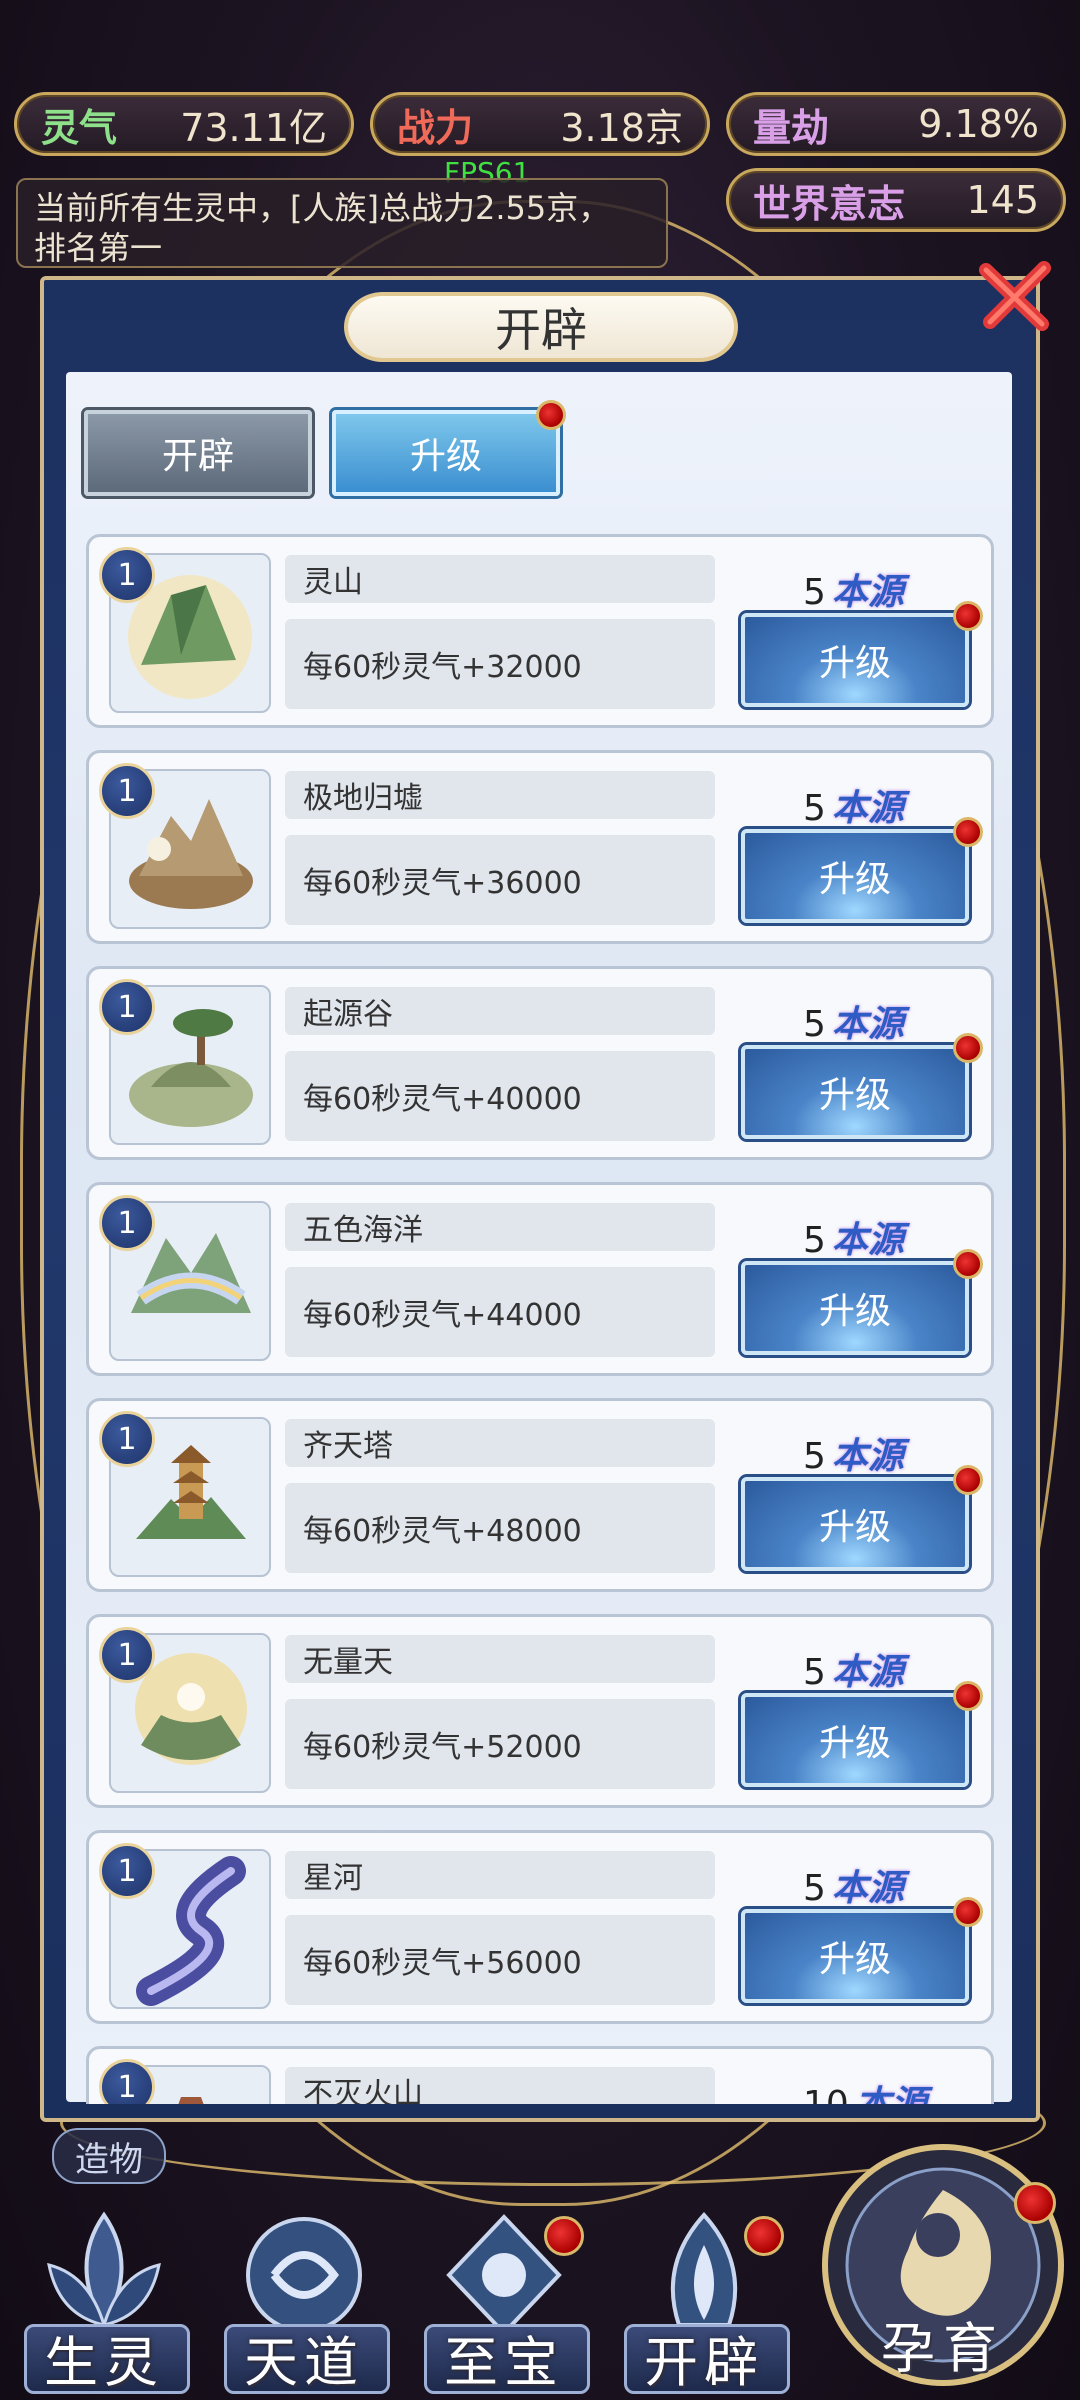 Image resolution: width=1080 pixels, height=2400 pixels. I want to click on item-effect: 每60秒灵气+56000, so click(500, 1960).